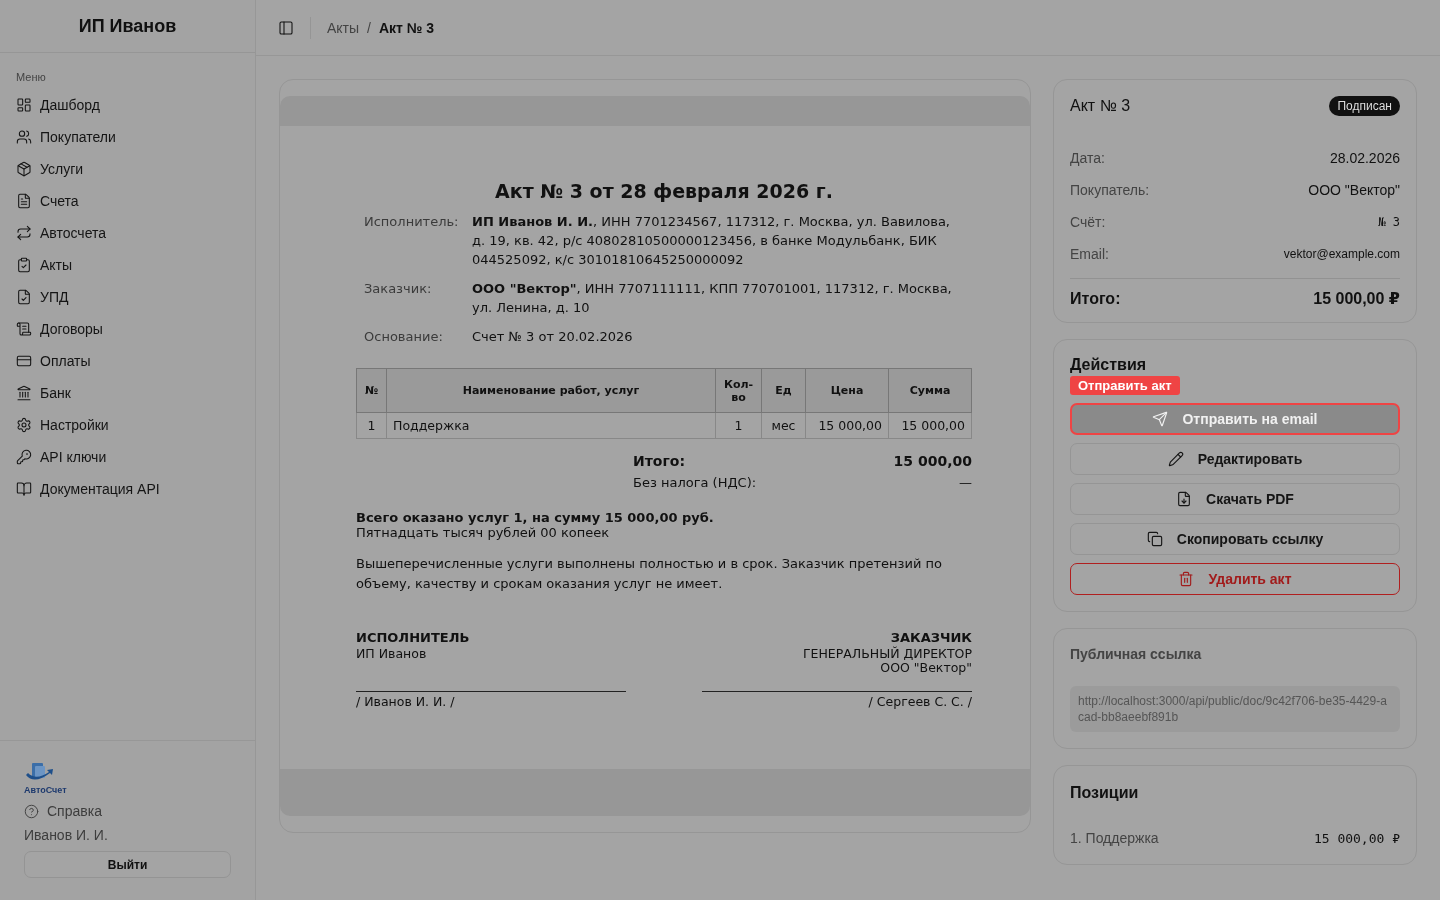 This screenshot has width=1440, height=900. Describe the element at coordinates (412, 222) in the screenshot. I see `party-label: Исполнитель:` at that location.